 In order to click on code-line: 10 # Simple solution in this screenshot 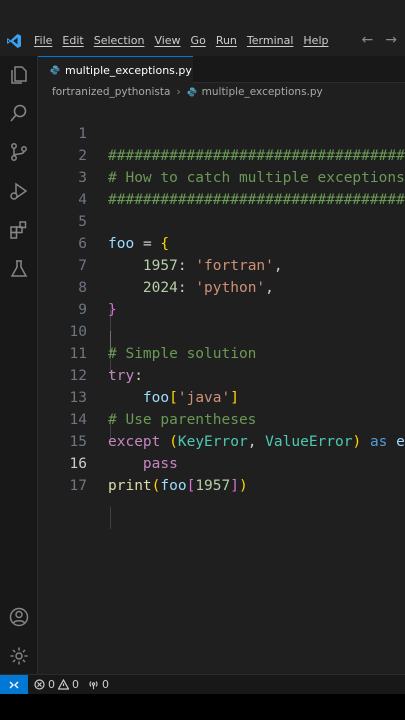, I will do `click(221, 330)`.